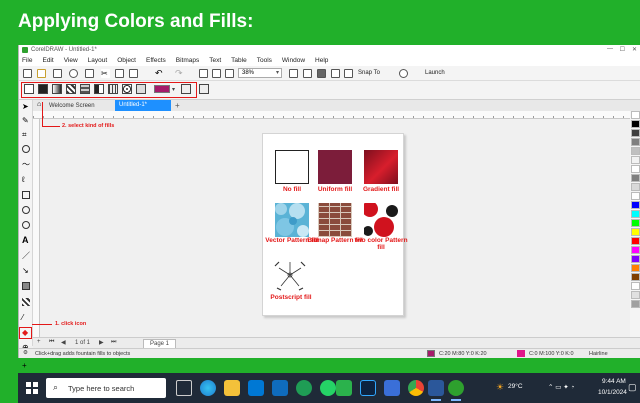 This screenshot has height=403, width=640. I want to click on menu-edit: Edit, so click(47, 60).